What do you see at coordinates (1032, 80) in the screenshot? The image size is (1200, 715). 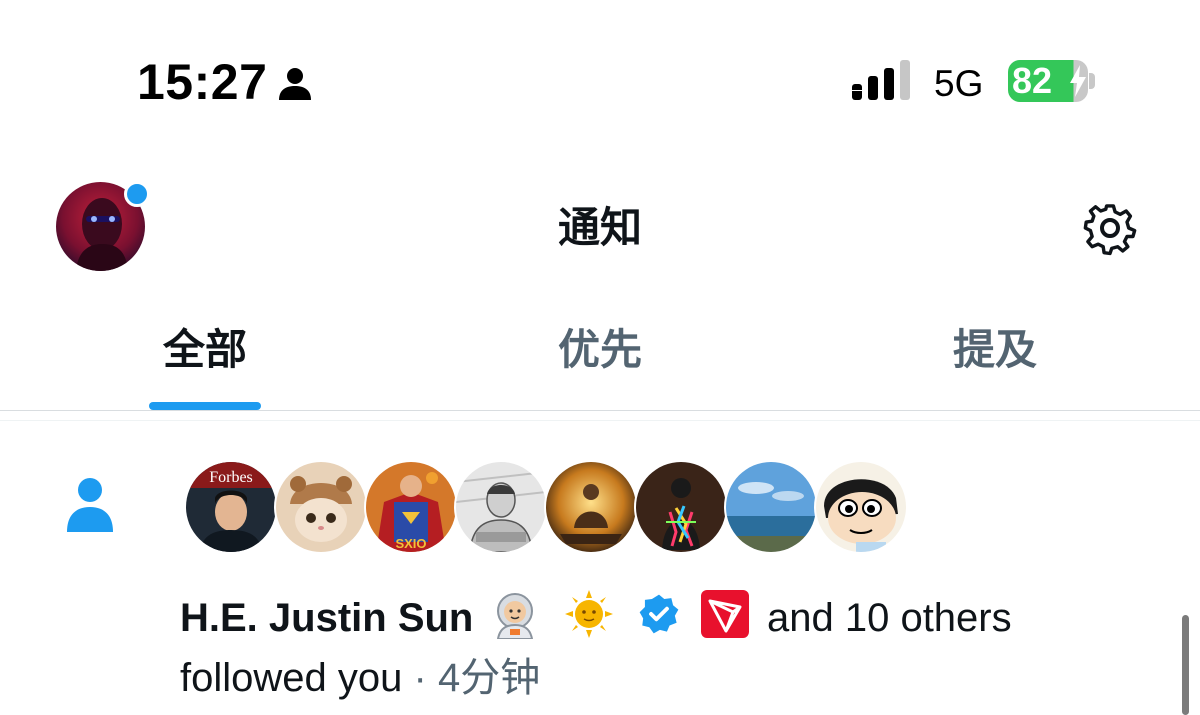 I see `battery-label: 82` at bounding box center [1032, 80].